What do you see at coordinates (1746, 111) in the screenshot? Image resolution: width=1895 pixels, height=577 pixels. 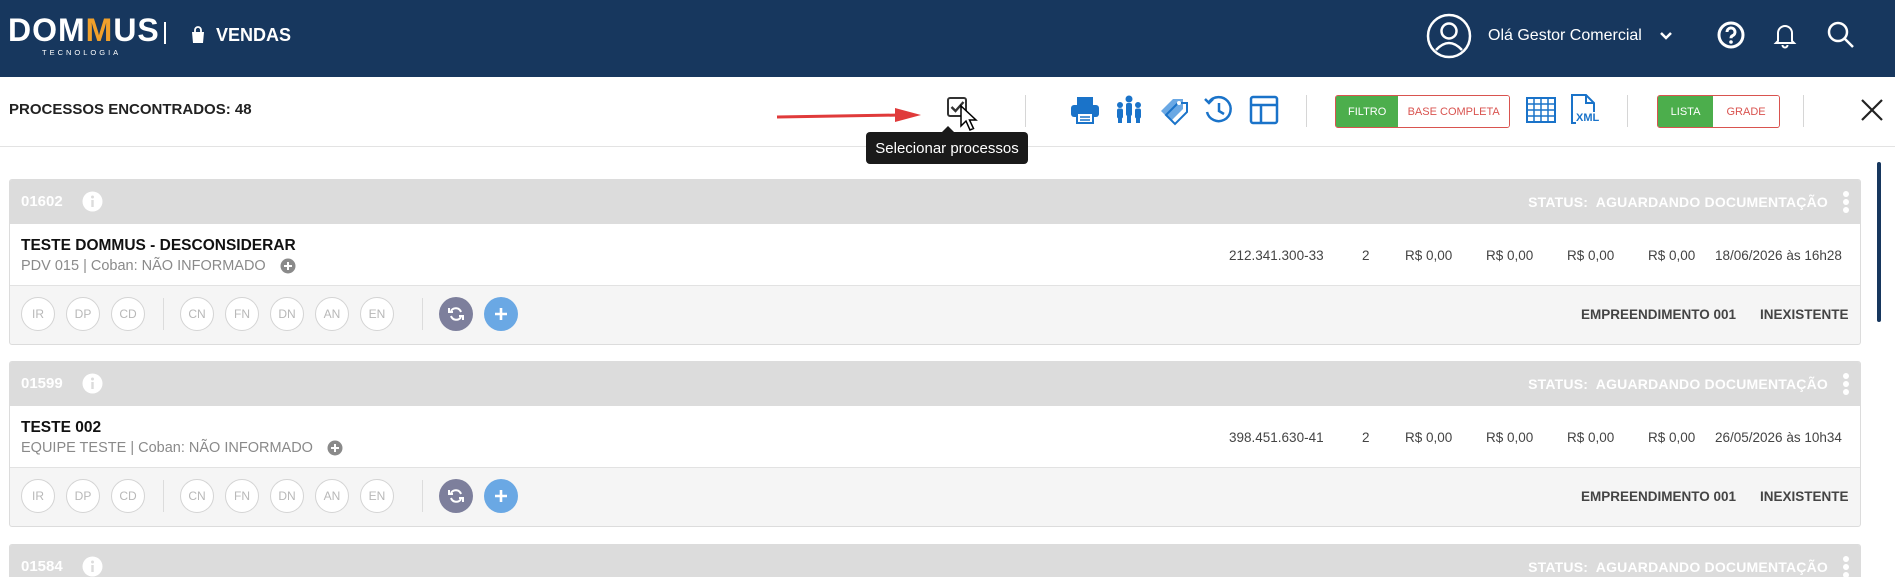 I see `grid-view-button: GRADE` at bounding box center [1746, 111].